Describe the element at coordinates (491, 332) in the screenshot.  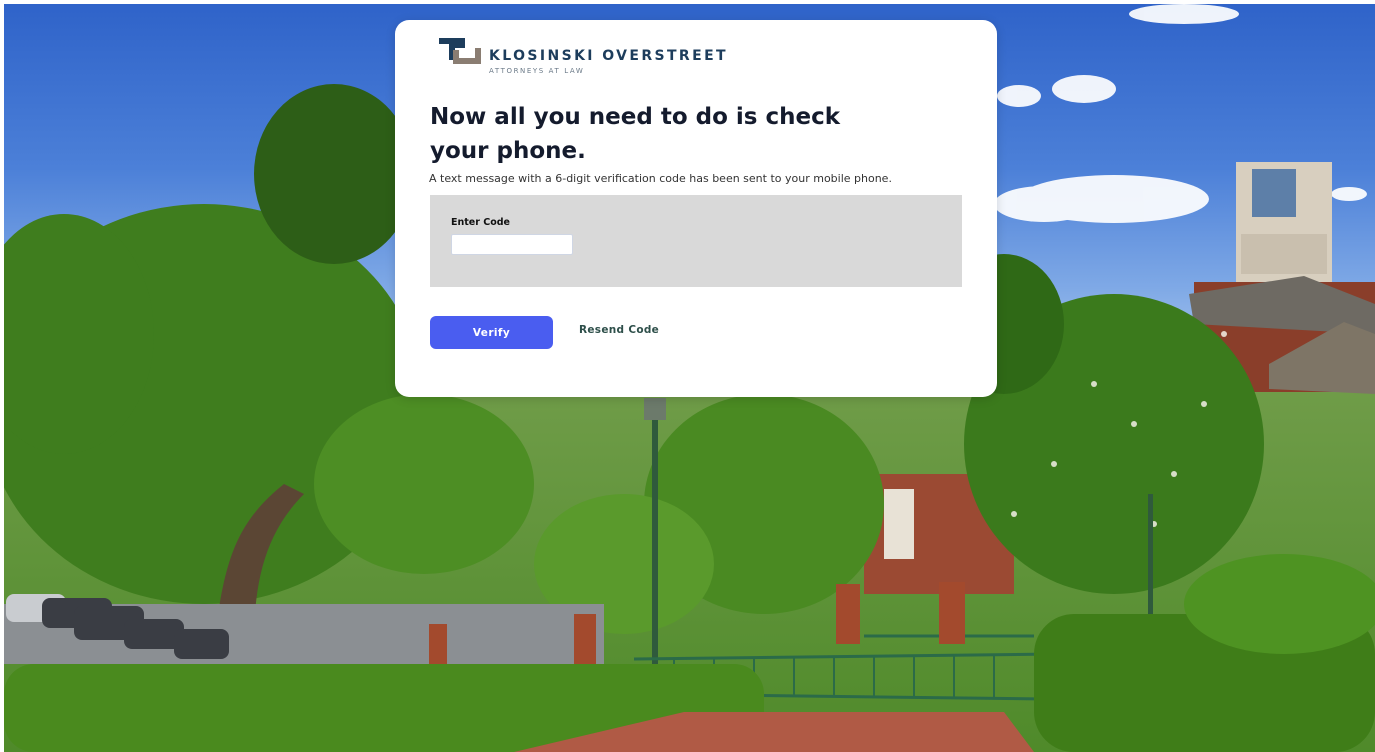
I see `verify-button: Verify` at that location.